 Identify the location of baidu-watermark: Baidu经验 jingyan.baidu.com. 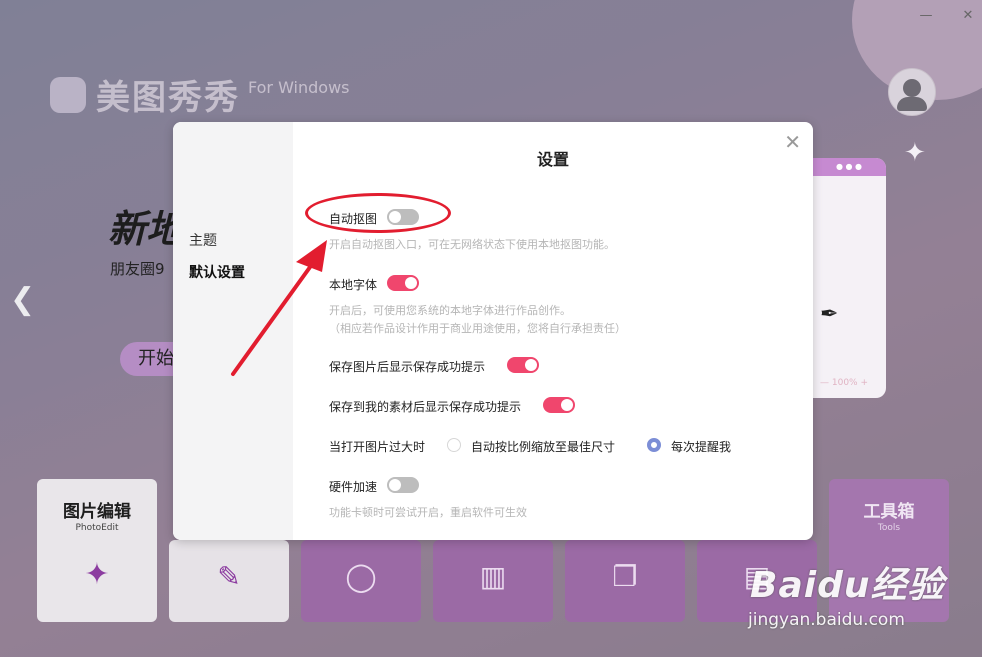
(846, 593).